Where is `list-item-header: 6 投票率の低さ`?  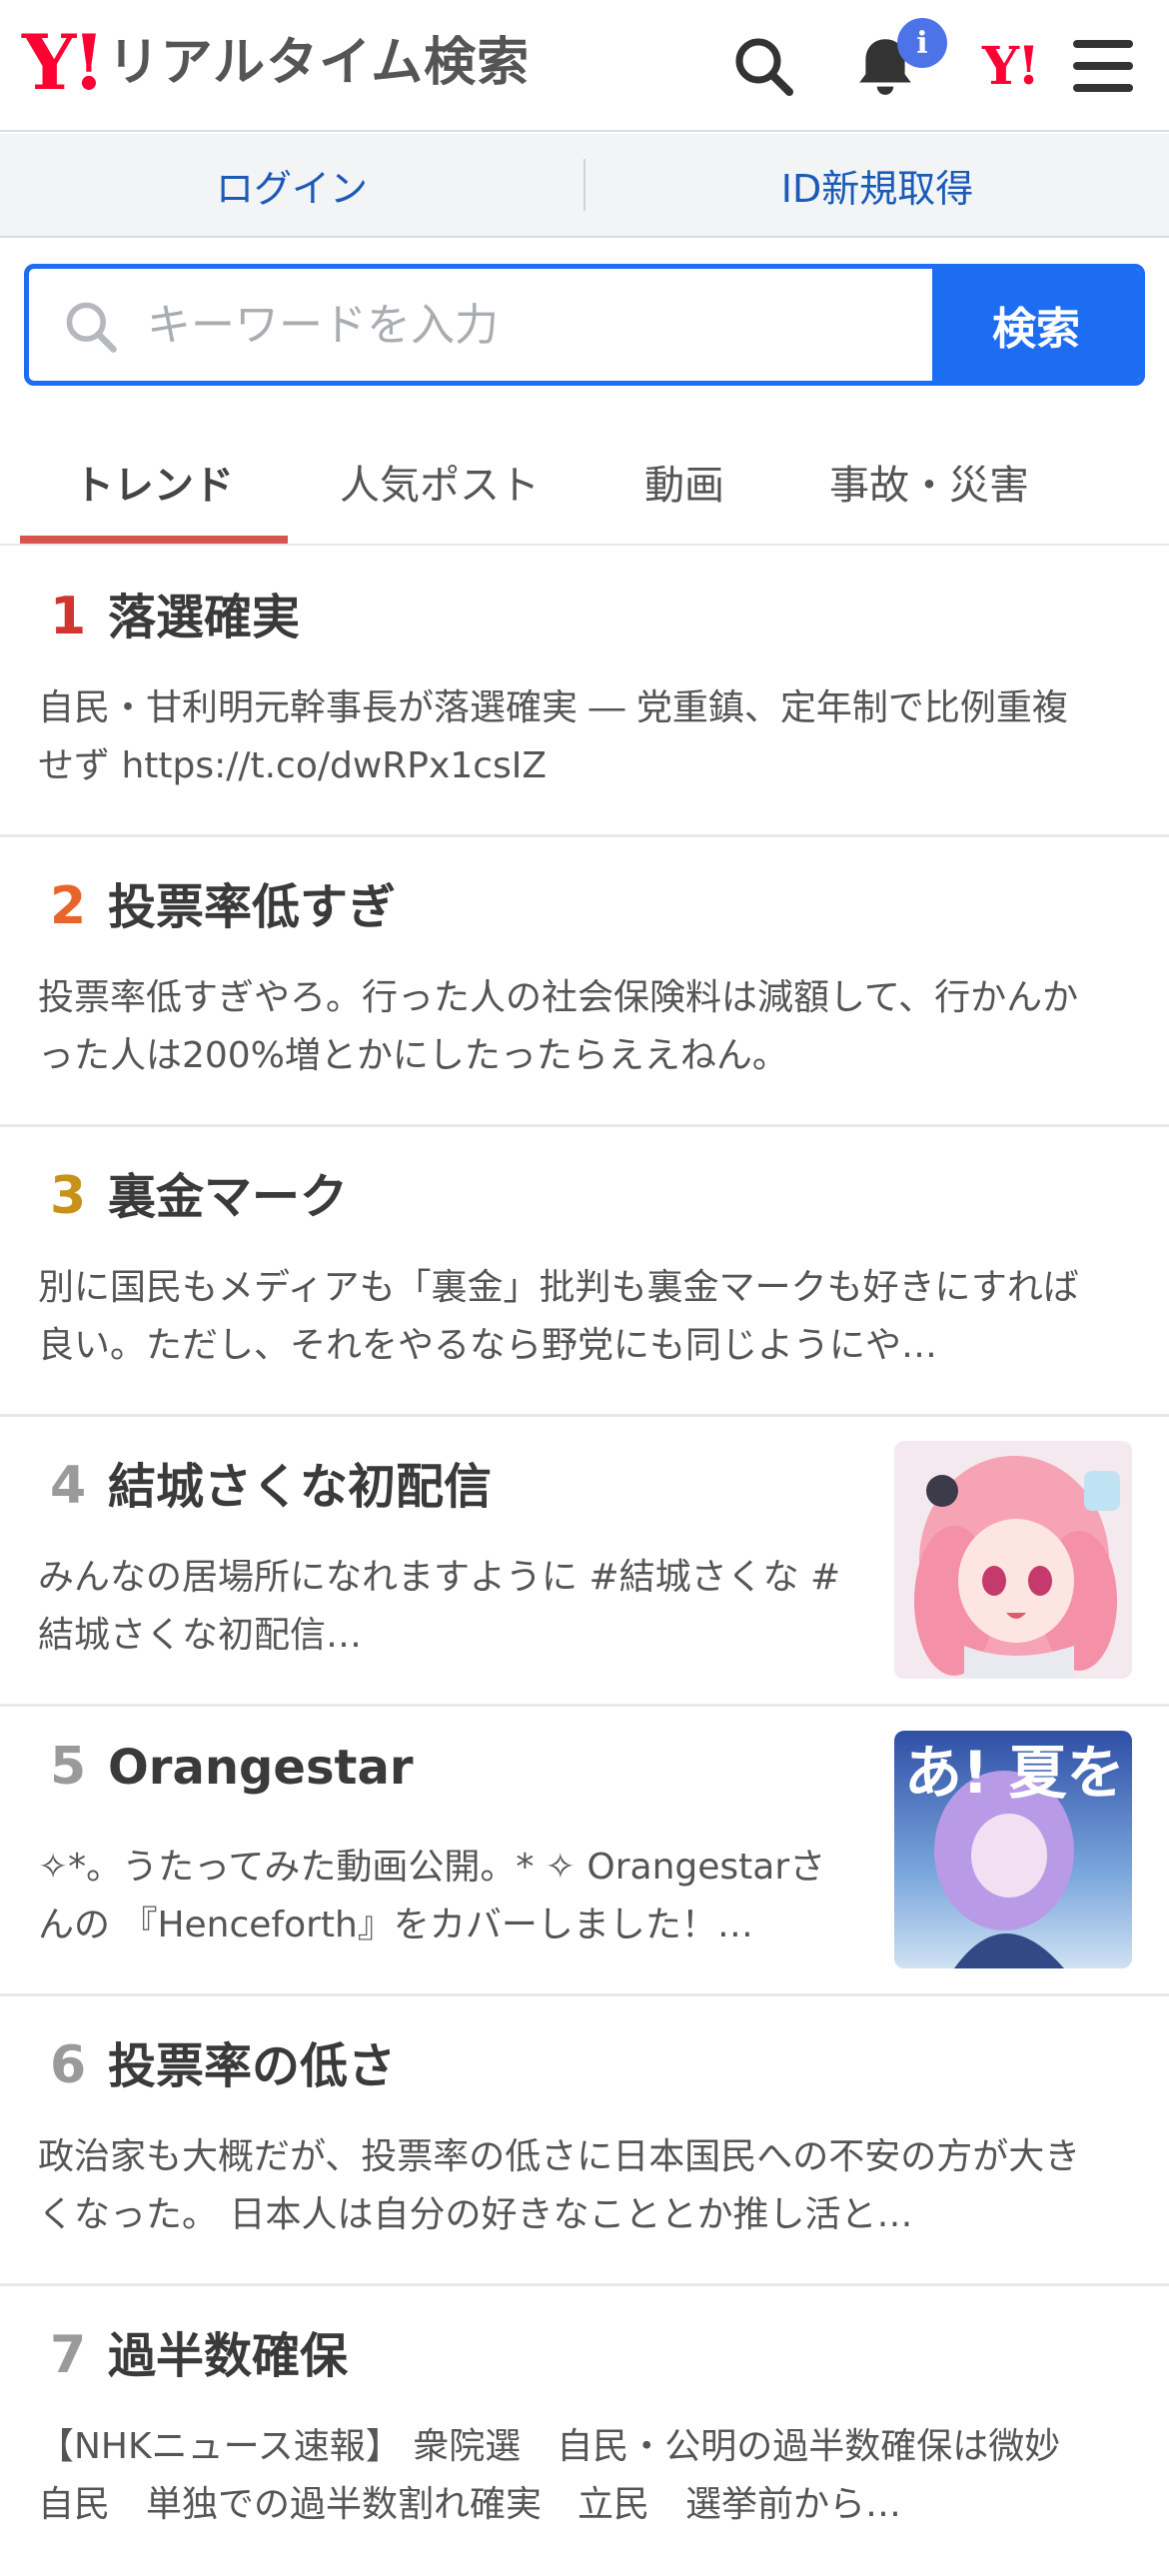 list-item-header: 6 投票率の低さ is located at coordinates (223, 2061).